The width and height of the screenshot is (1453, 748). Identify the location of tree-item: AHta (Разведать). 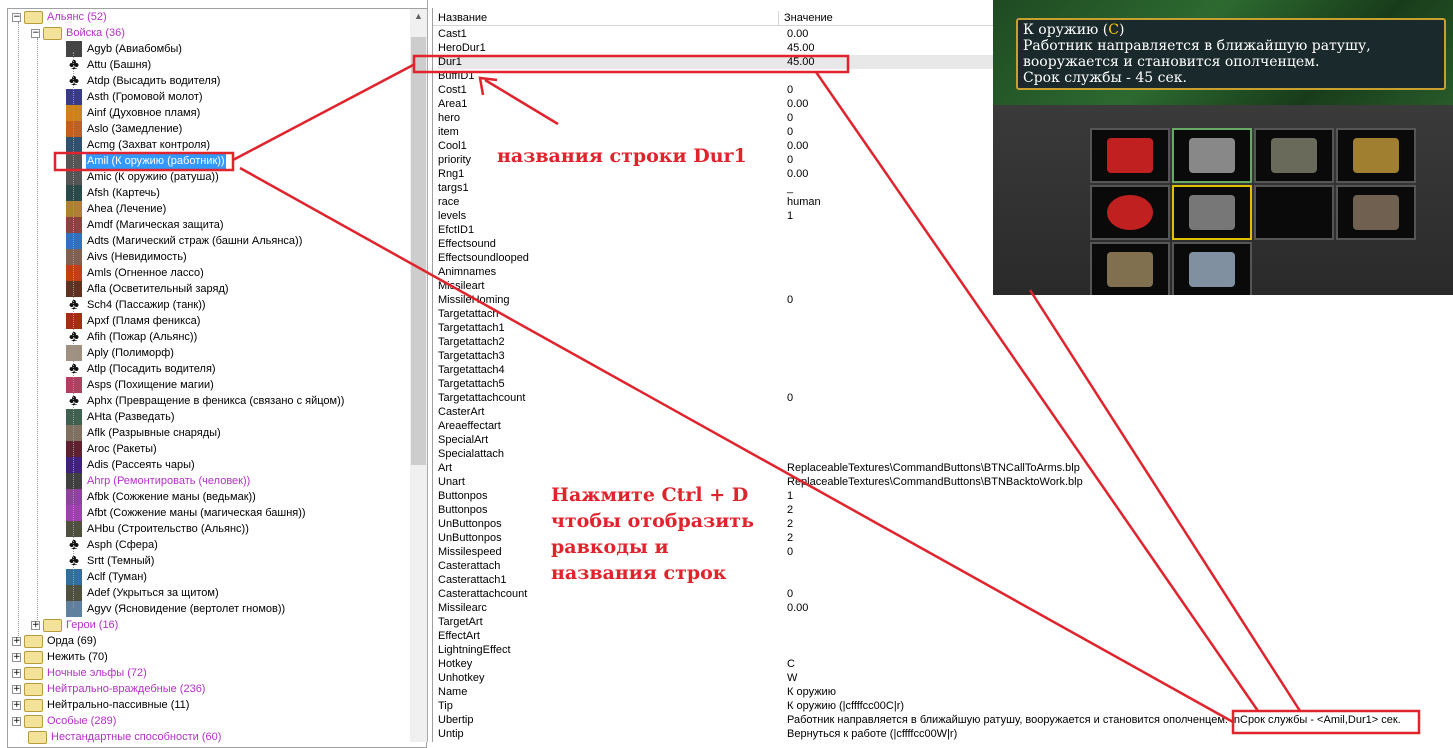
(121, 417).